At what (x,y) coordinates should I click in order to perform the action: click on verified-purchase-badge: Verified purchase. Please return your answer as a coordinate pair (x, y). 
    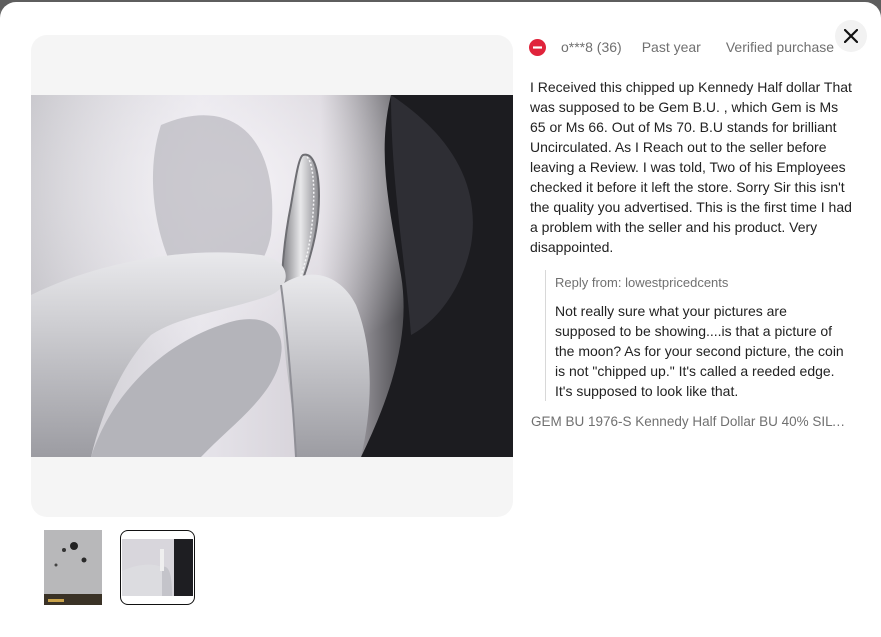
    Looking at the image, I should click on (780, 47).